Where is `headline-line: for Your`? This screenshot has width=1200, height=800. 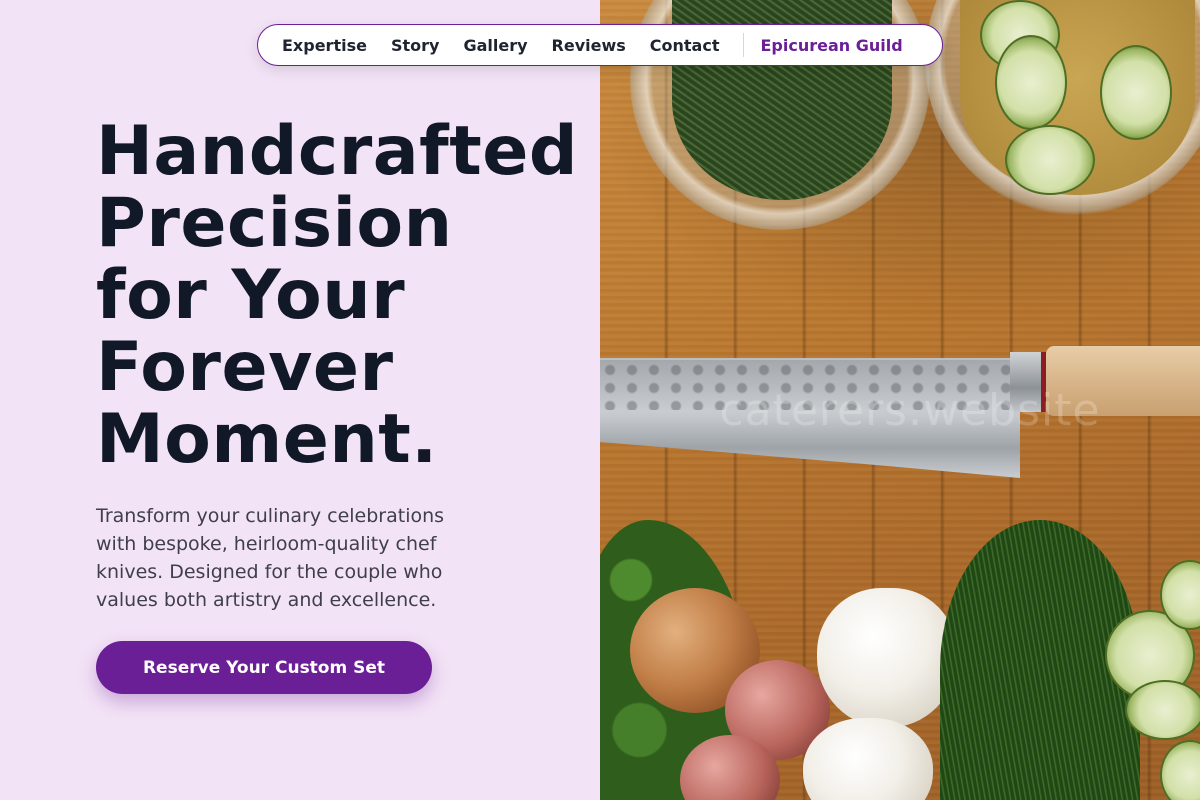 headline-line: for Your is located at coordinates (251, 295).